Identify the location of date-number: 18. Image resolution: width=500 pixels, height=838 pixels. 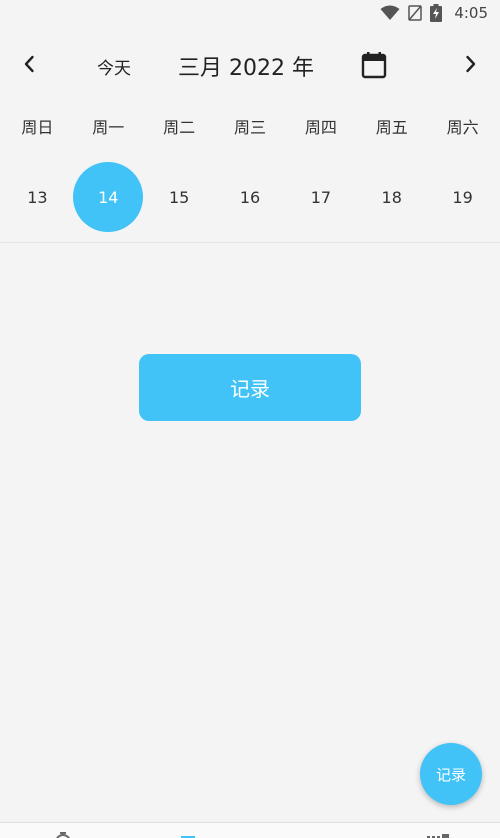
(391, 197).